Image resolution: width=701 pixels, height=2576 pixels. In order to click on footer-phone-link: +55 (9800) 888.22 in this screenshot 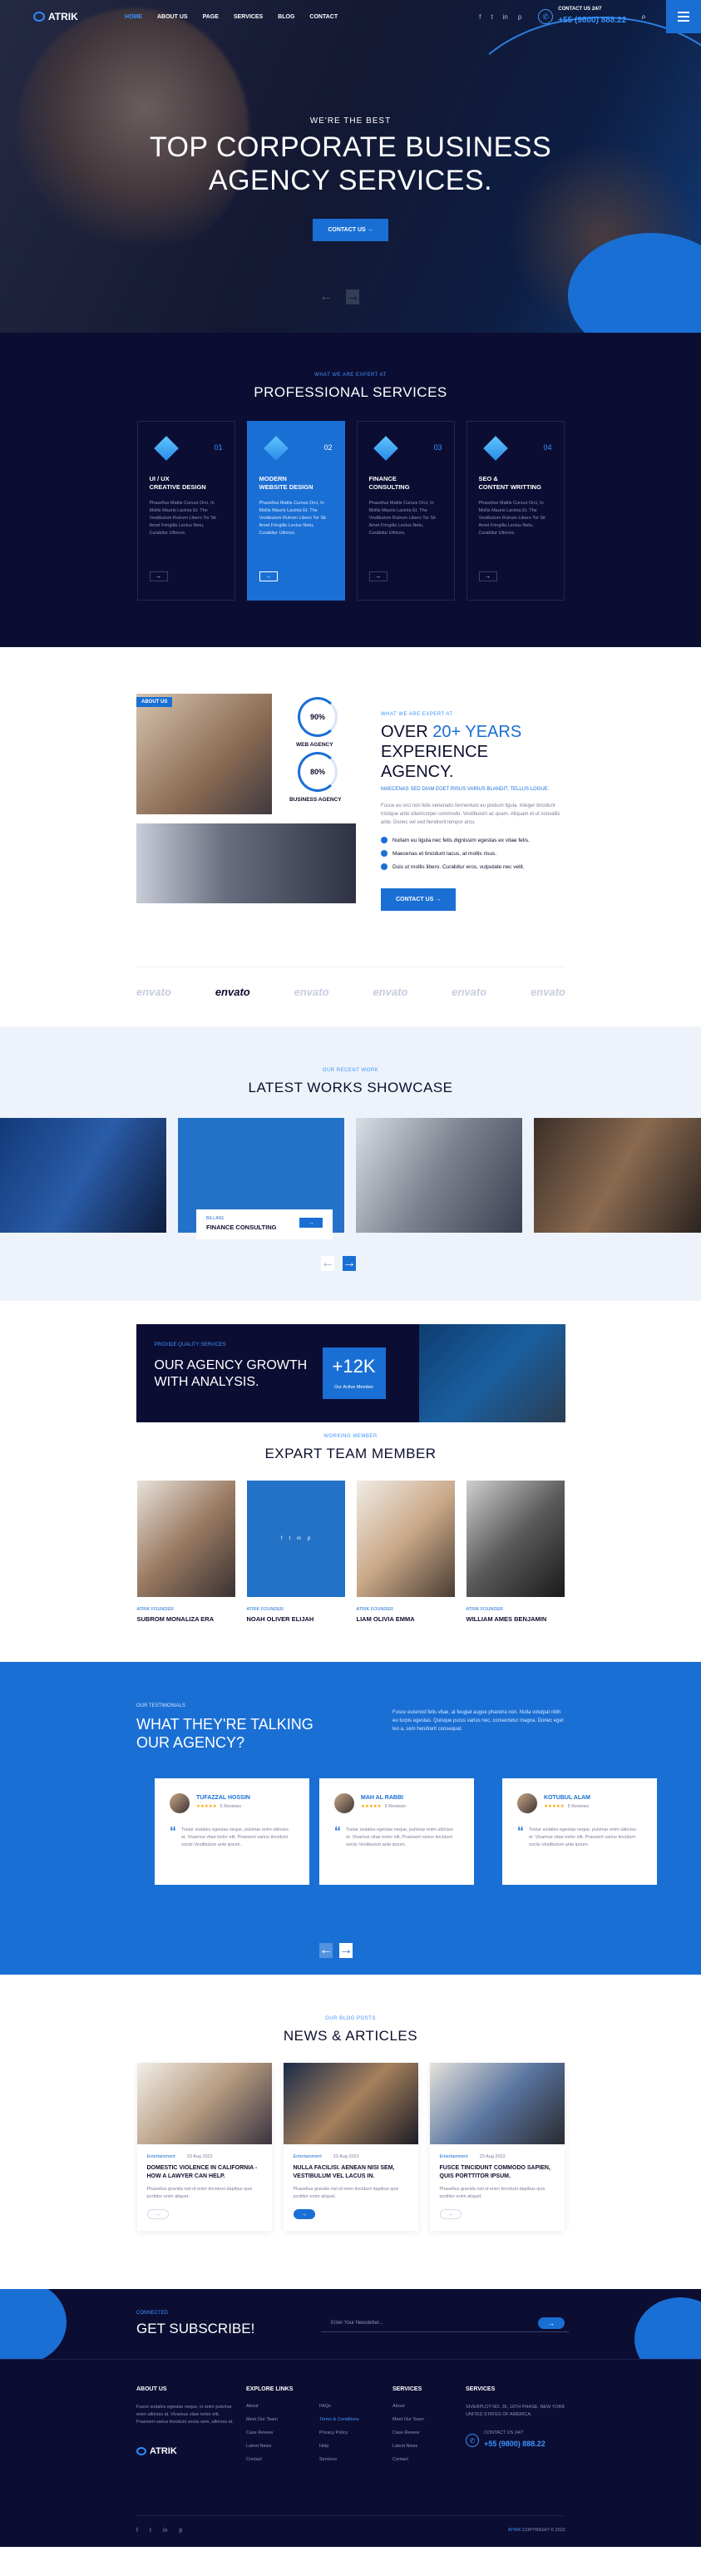, I will do `click(515, 2444)`.